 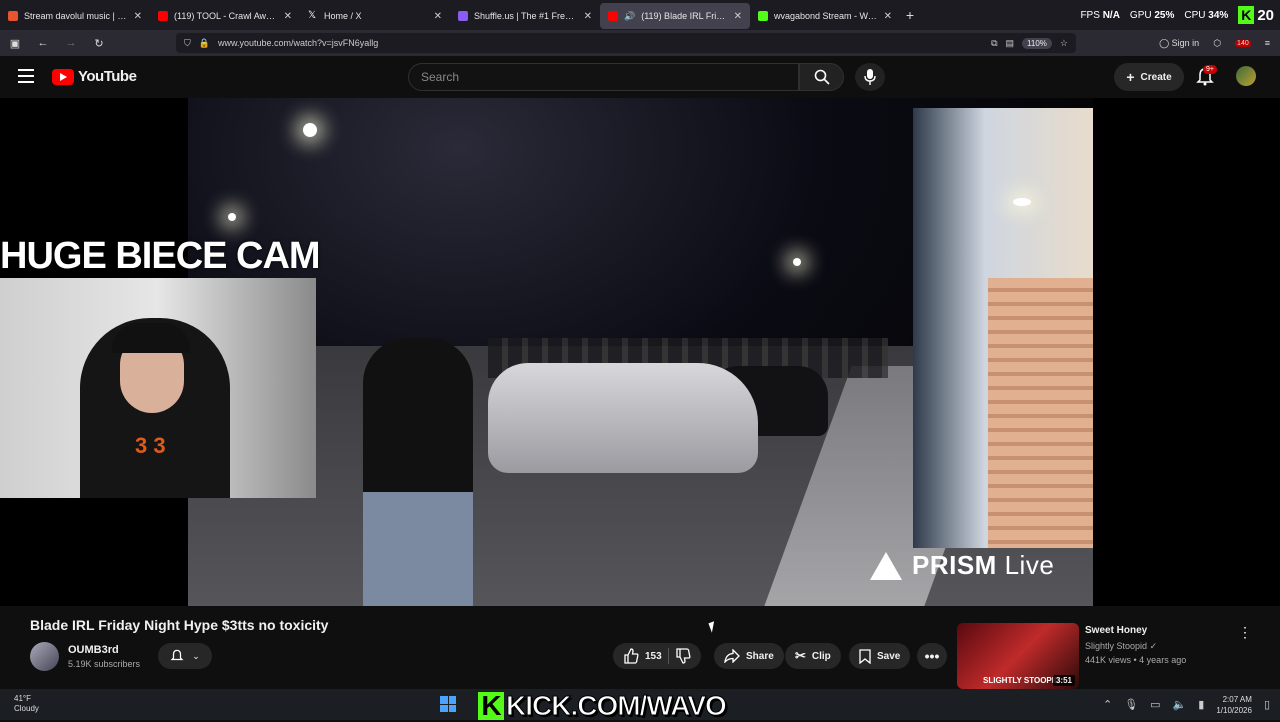 What do you see at coordinates (1090, 15) in the screenshot?
I see `fps-label: FPS` at bounding box center [1090, 15].